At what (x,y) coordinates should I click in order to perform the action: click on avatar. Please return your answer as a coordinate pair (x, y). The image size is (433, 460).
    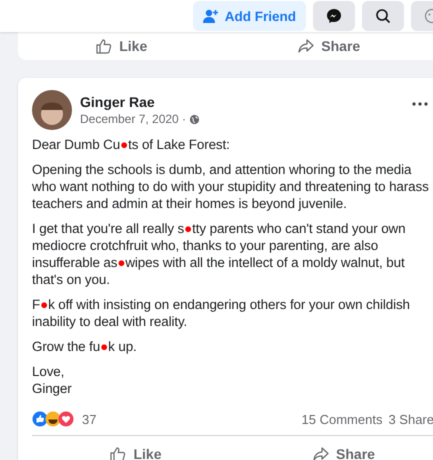
    Looking at the image, I should click on (52, 110).